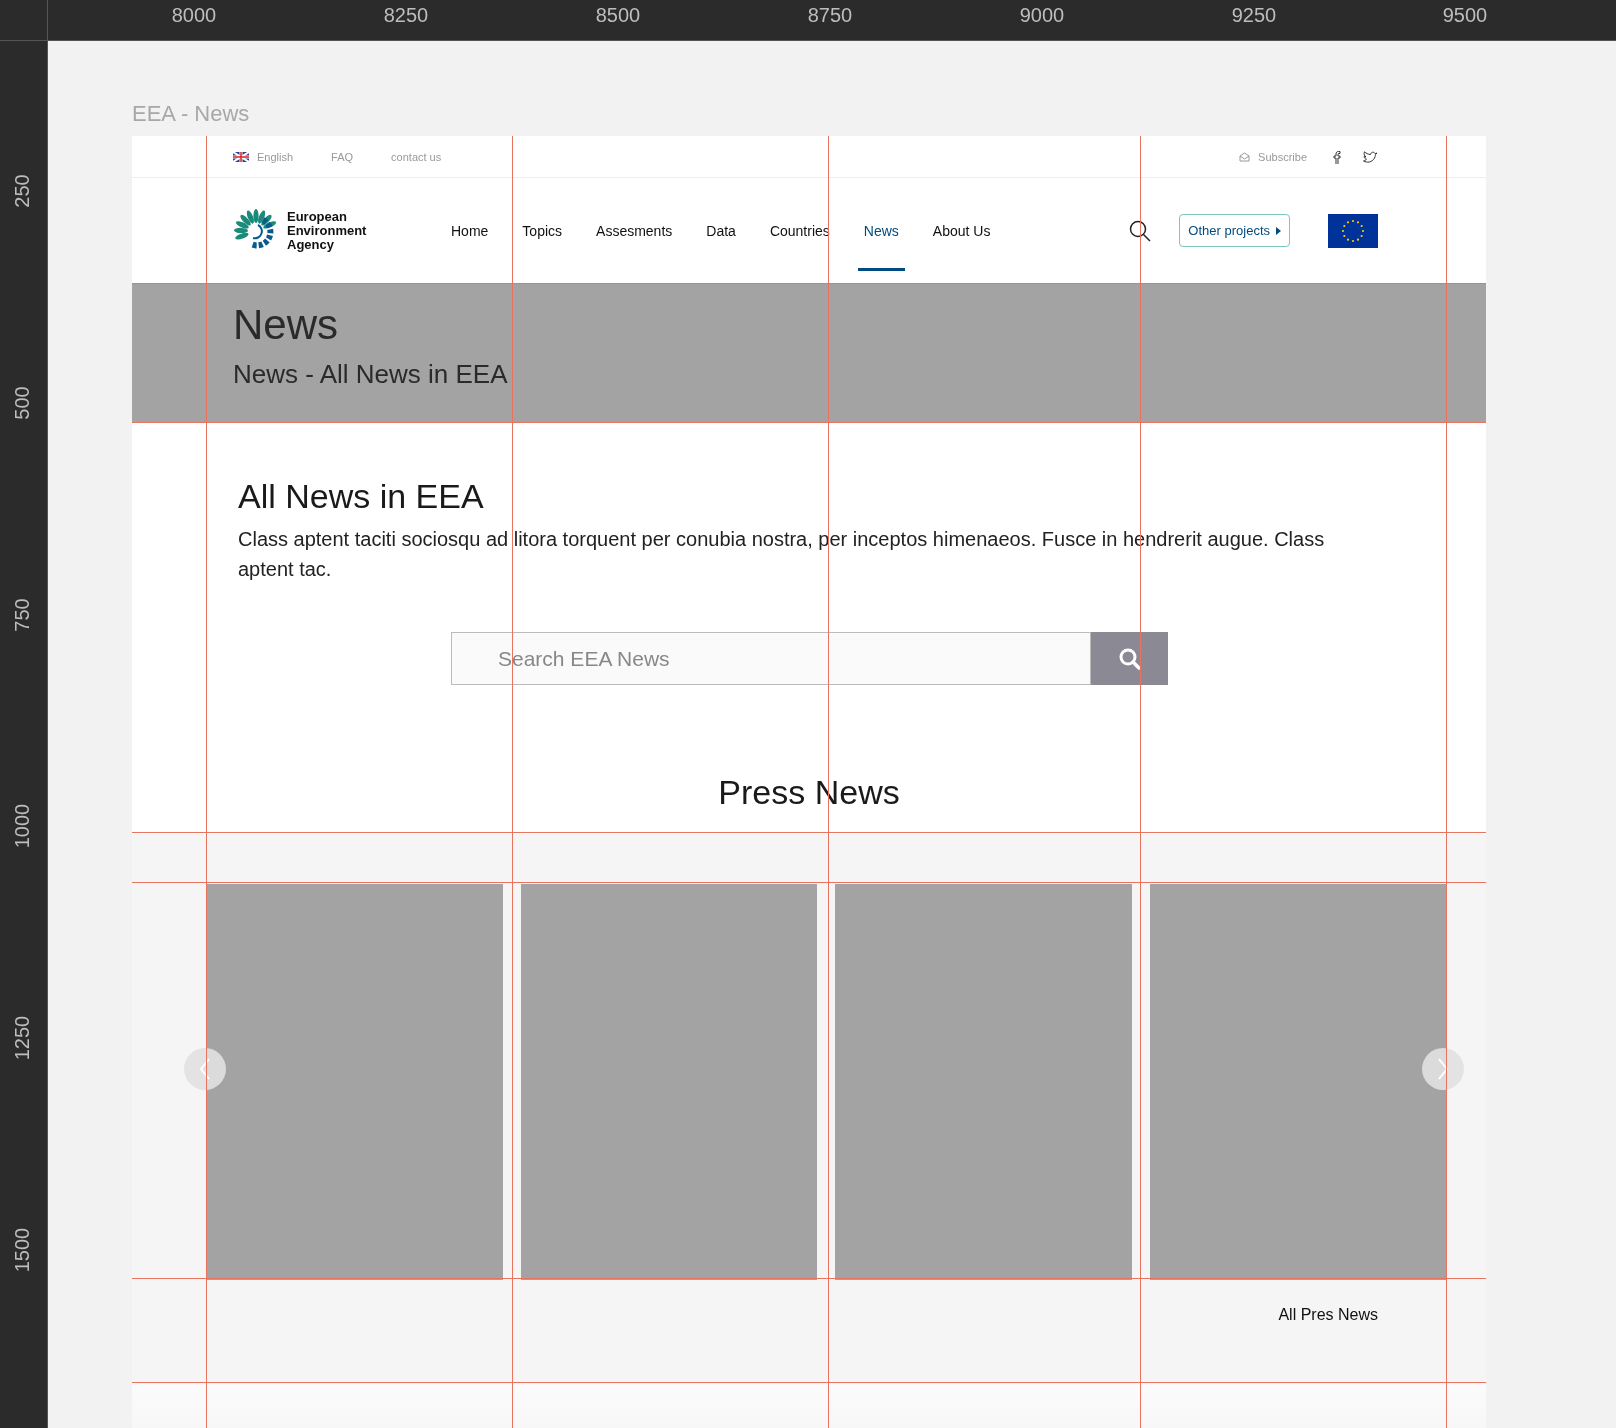 Image resolution: width=1616 pixels, height=1428 pixels. I want to click on page-title: News, so click(286, 325).